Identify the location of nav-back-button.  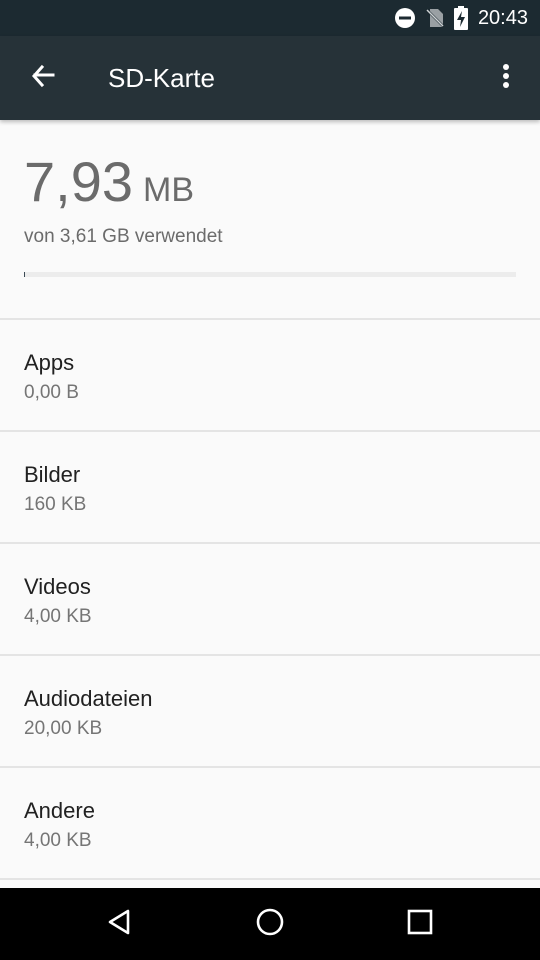
(120, 924).